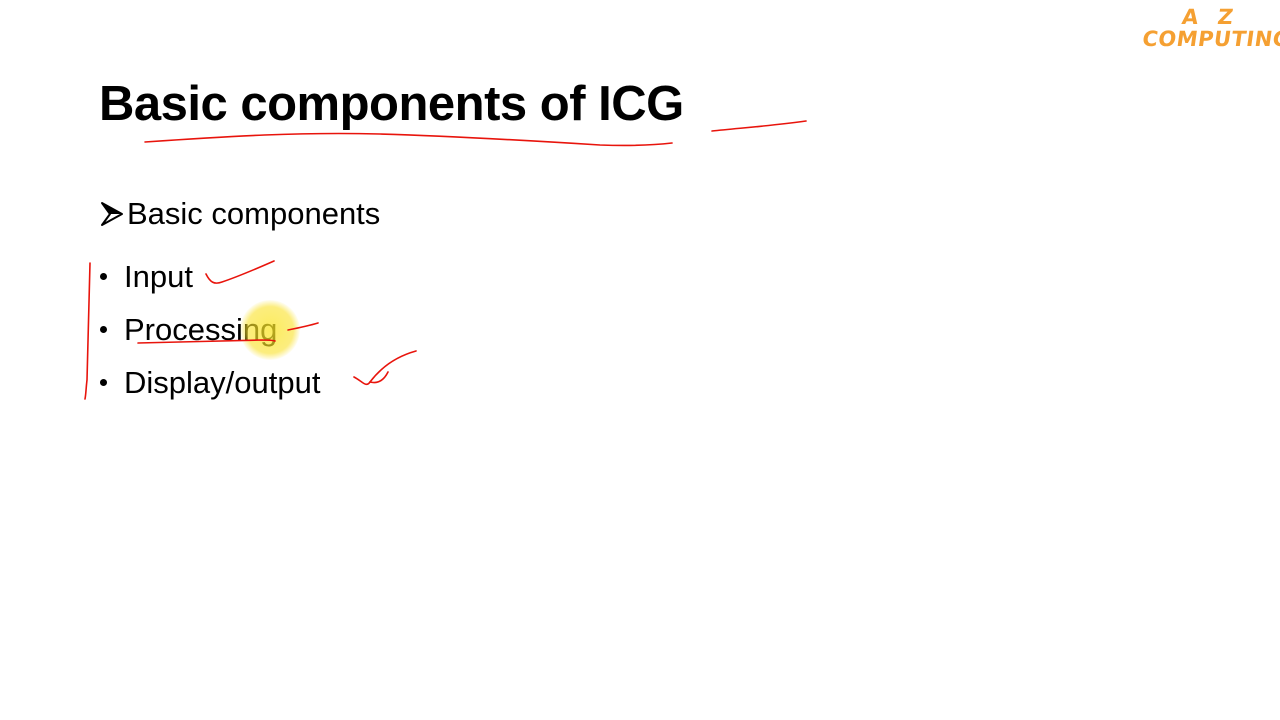  Describe the element at coordinates (408, 139) in the screenshot. I see `title-underline-stroke` at that location.